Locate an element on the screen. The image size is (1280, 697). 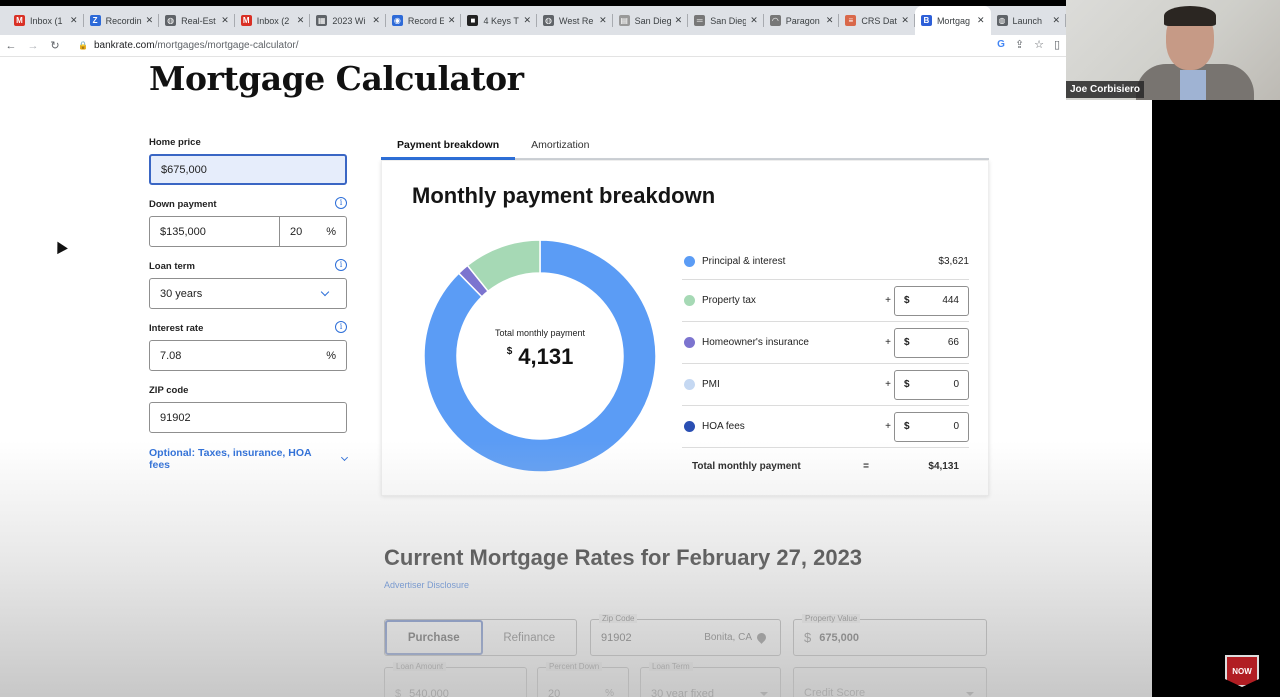
back-icon: ← is located at coordinates (11, 46).